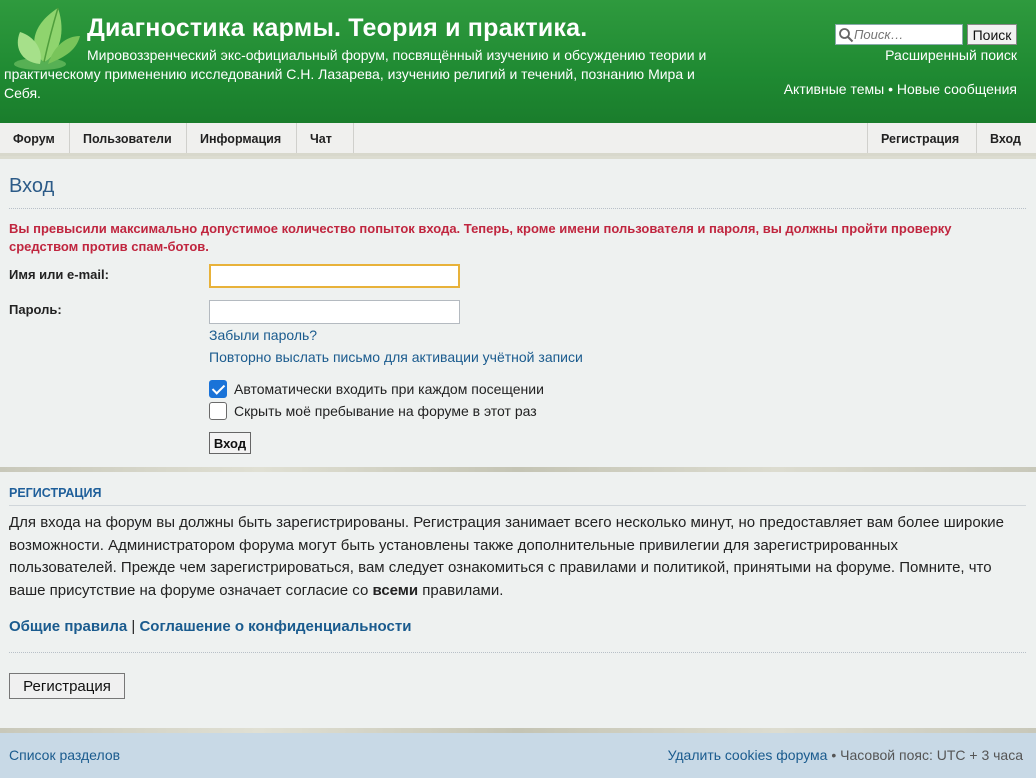 The image size is (1036, 778). Describe the element at coordinates (242, 138) in the screenshot. I see `nav-info: Информация` at that location.